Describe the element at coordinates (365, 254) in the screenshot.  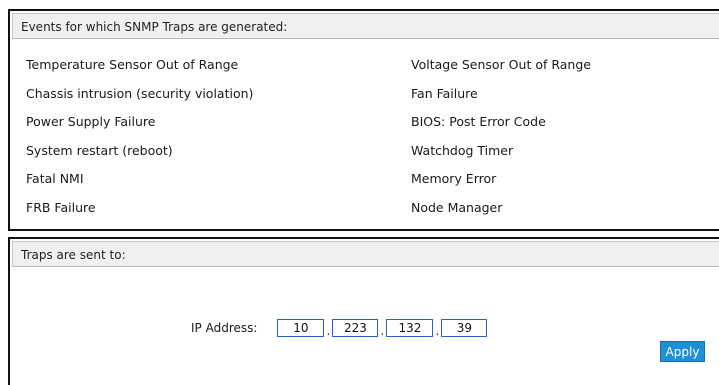
I see `traps-panel-header: Traps are sent to:` at that location.